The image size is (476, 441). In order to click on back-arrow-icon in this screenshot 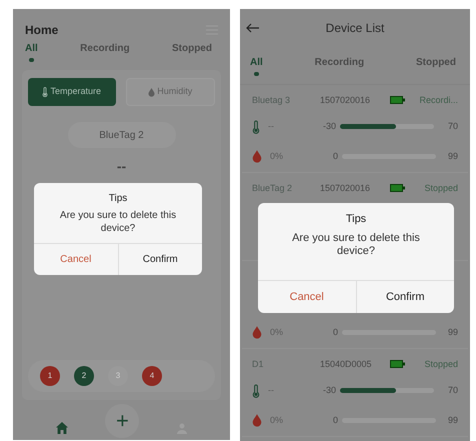, I will do `click(252, 28)`.